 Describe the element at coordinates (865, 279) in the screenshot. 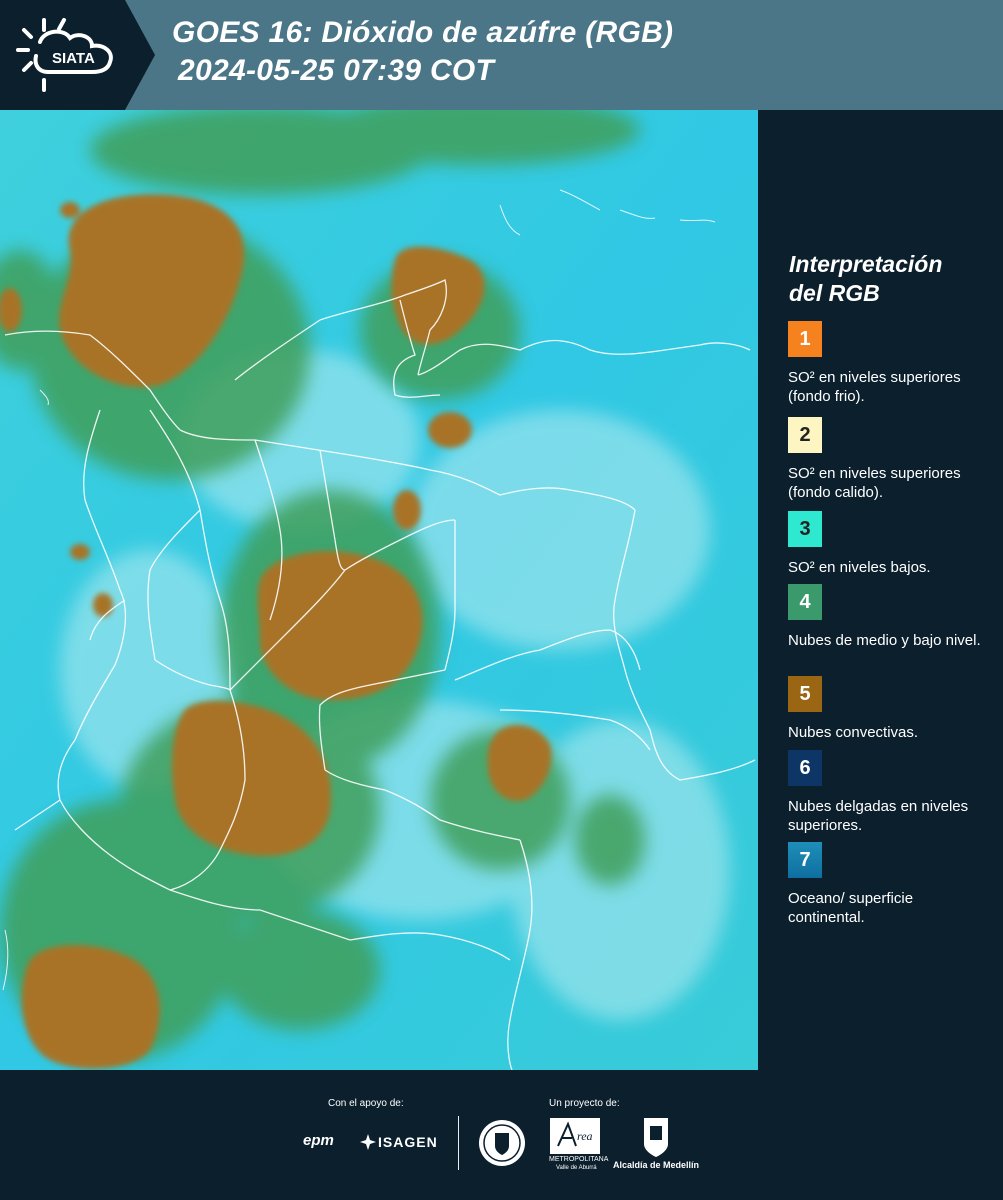

I see `legend-title: Interpretación del RGB` at that location.